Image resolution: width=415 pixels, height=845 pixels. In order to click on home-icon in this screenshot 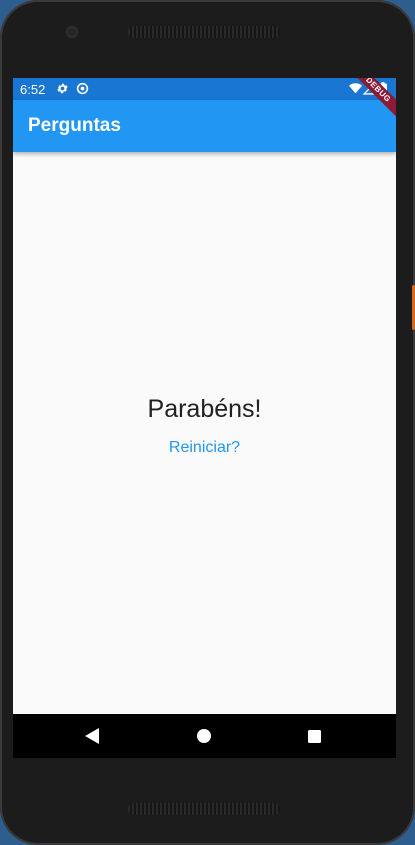, I will do `click(204, 736)`.